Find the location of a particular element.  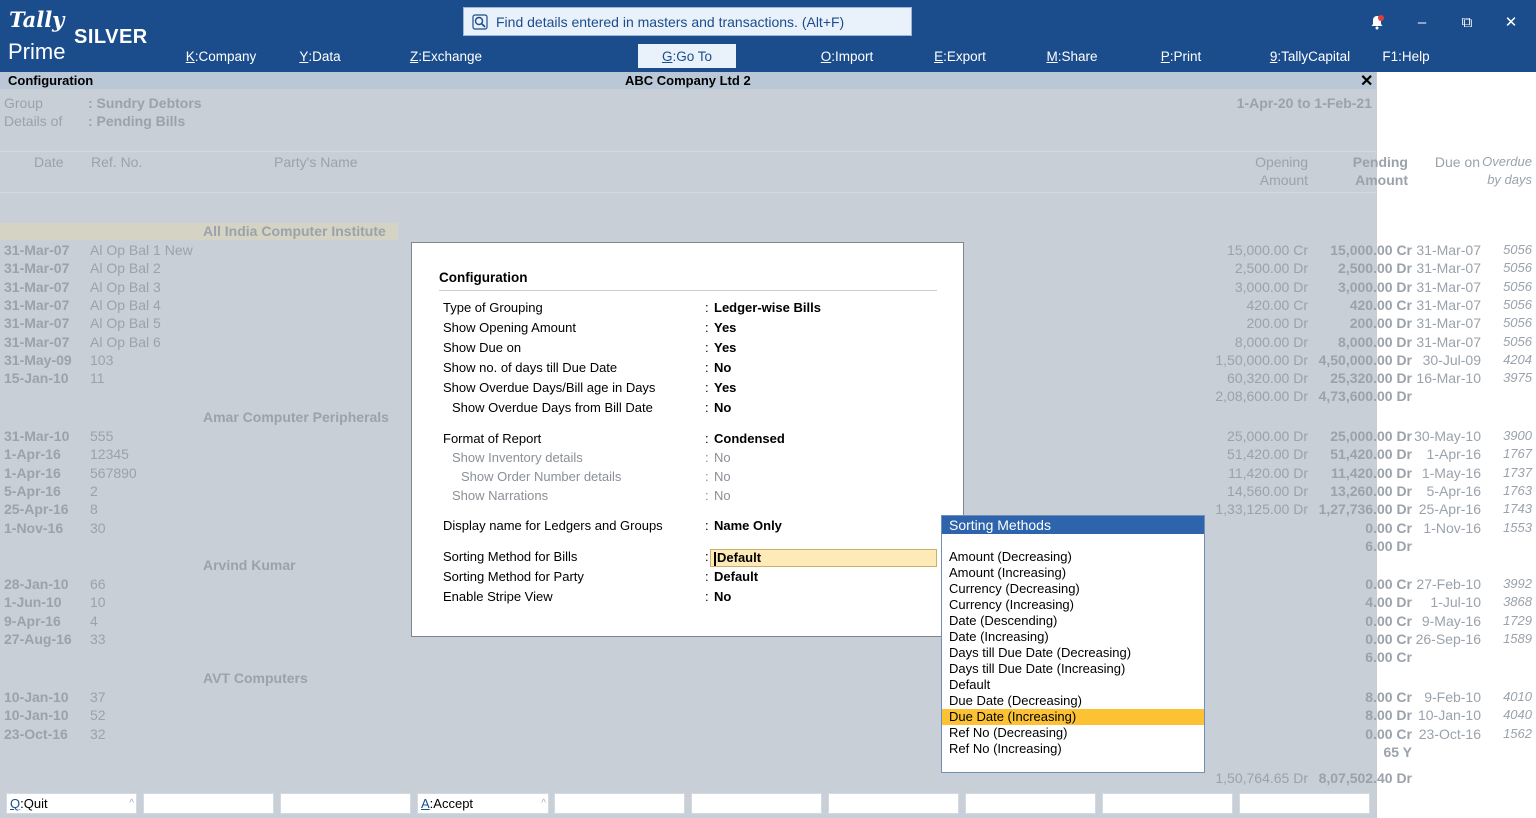

sorting-option: Date (Increasing) is located at coordinates (1073, 637).